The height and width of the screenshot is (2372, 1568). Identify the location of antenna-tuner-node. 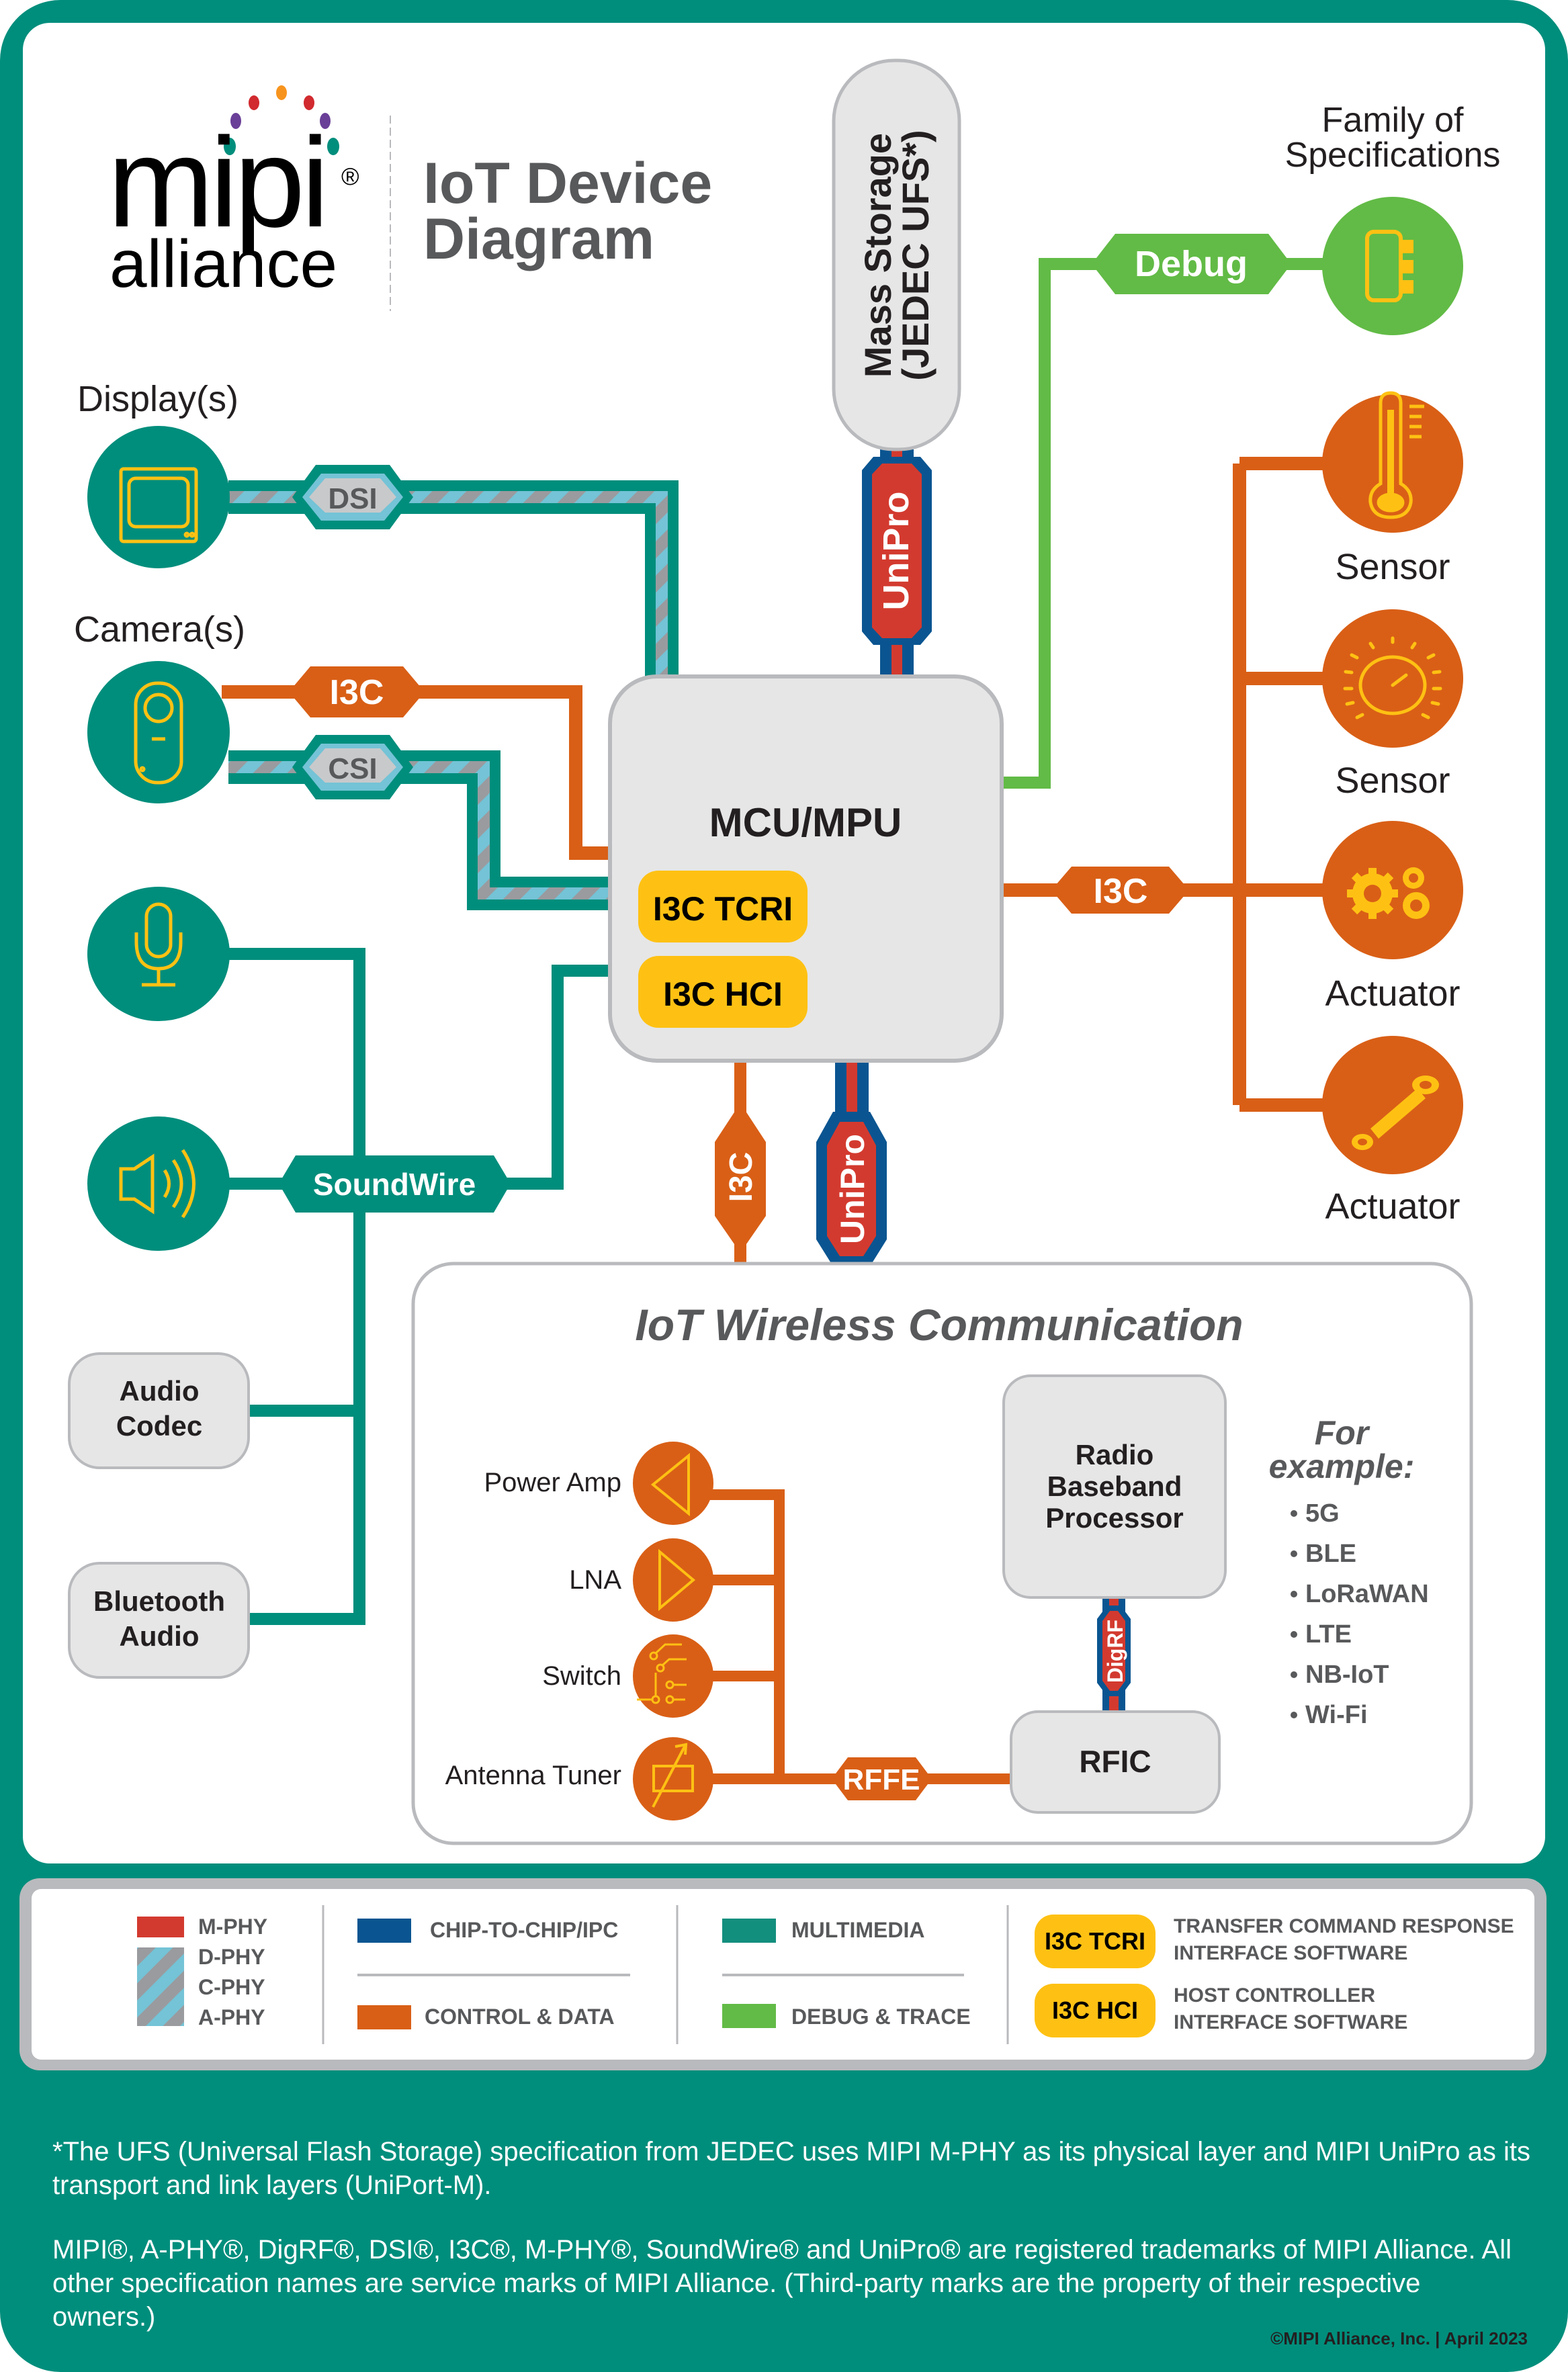
(673, 1778).